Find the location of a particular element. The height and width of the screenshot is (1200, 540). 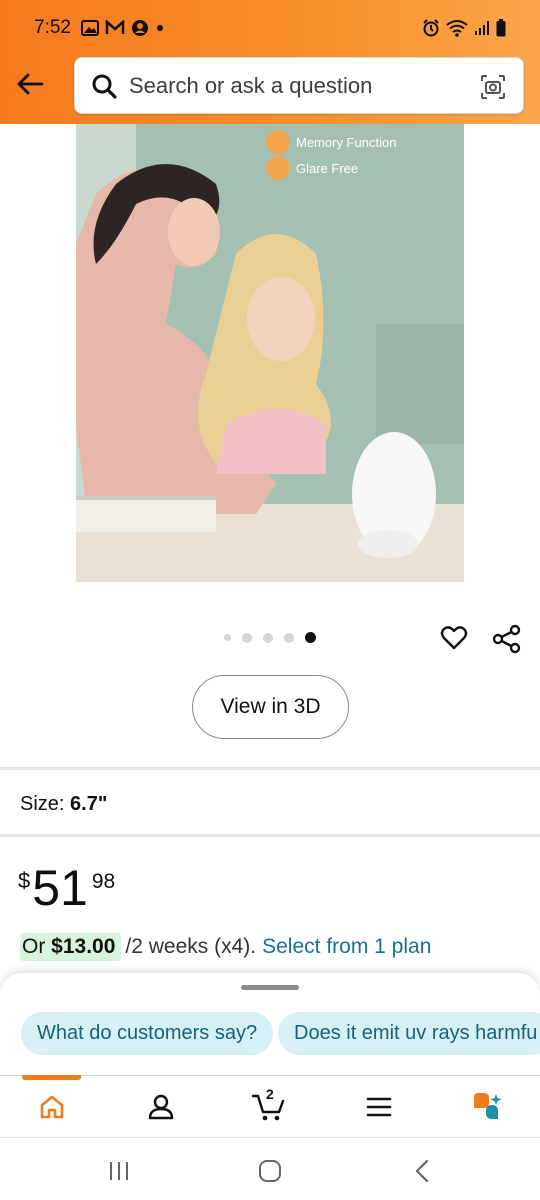

carousel-indicator is located at coordinates (270, 637).